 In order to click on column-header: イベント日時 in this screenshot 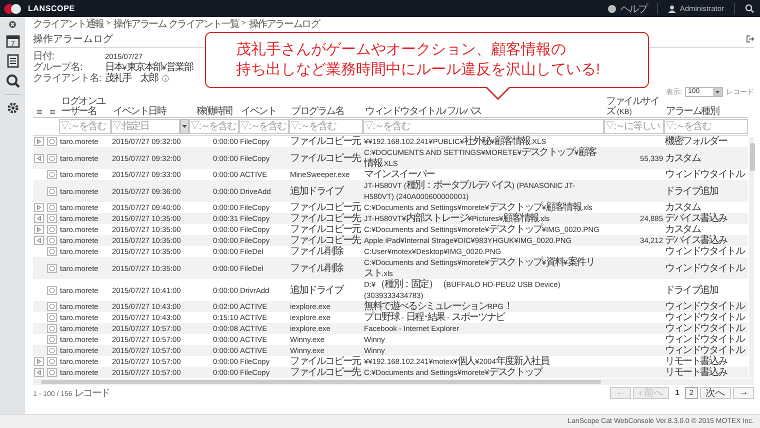, I will do `click(150, 107)`.